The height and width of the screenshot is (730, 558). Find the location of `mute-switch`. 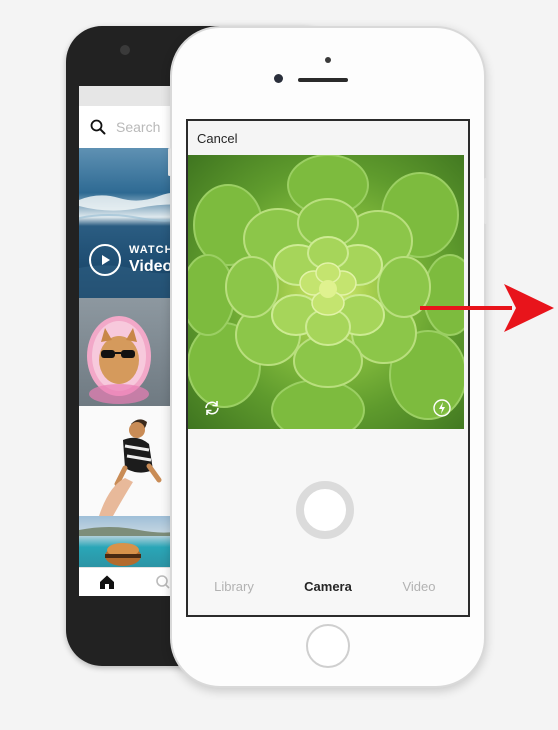

mute-switch is located at coordinates (169, 162).